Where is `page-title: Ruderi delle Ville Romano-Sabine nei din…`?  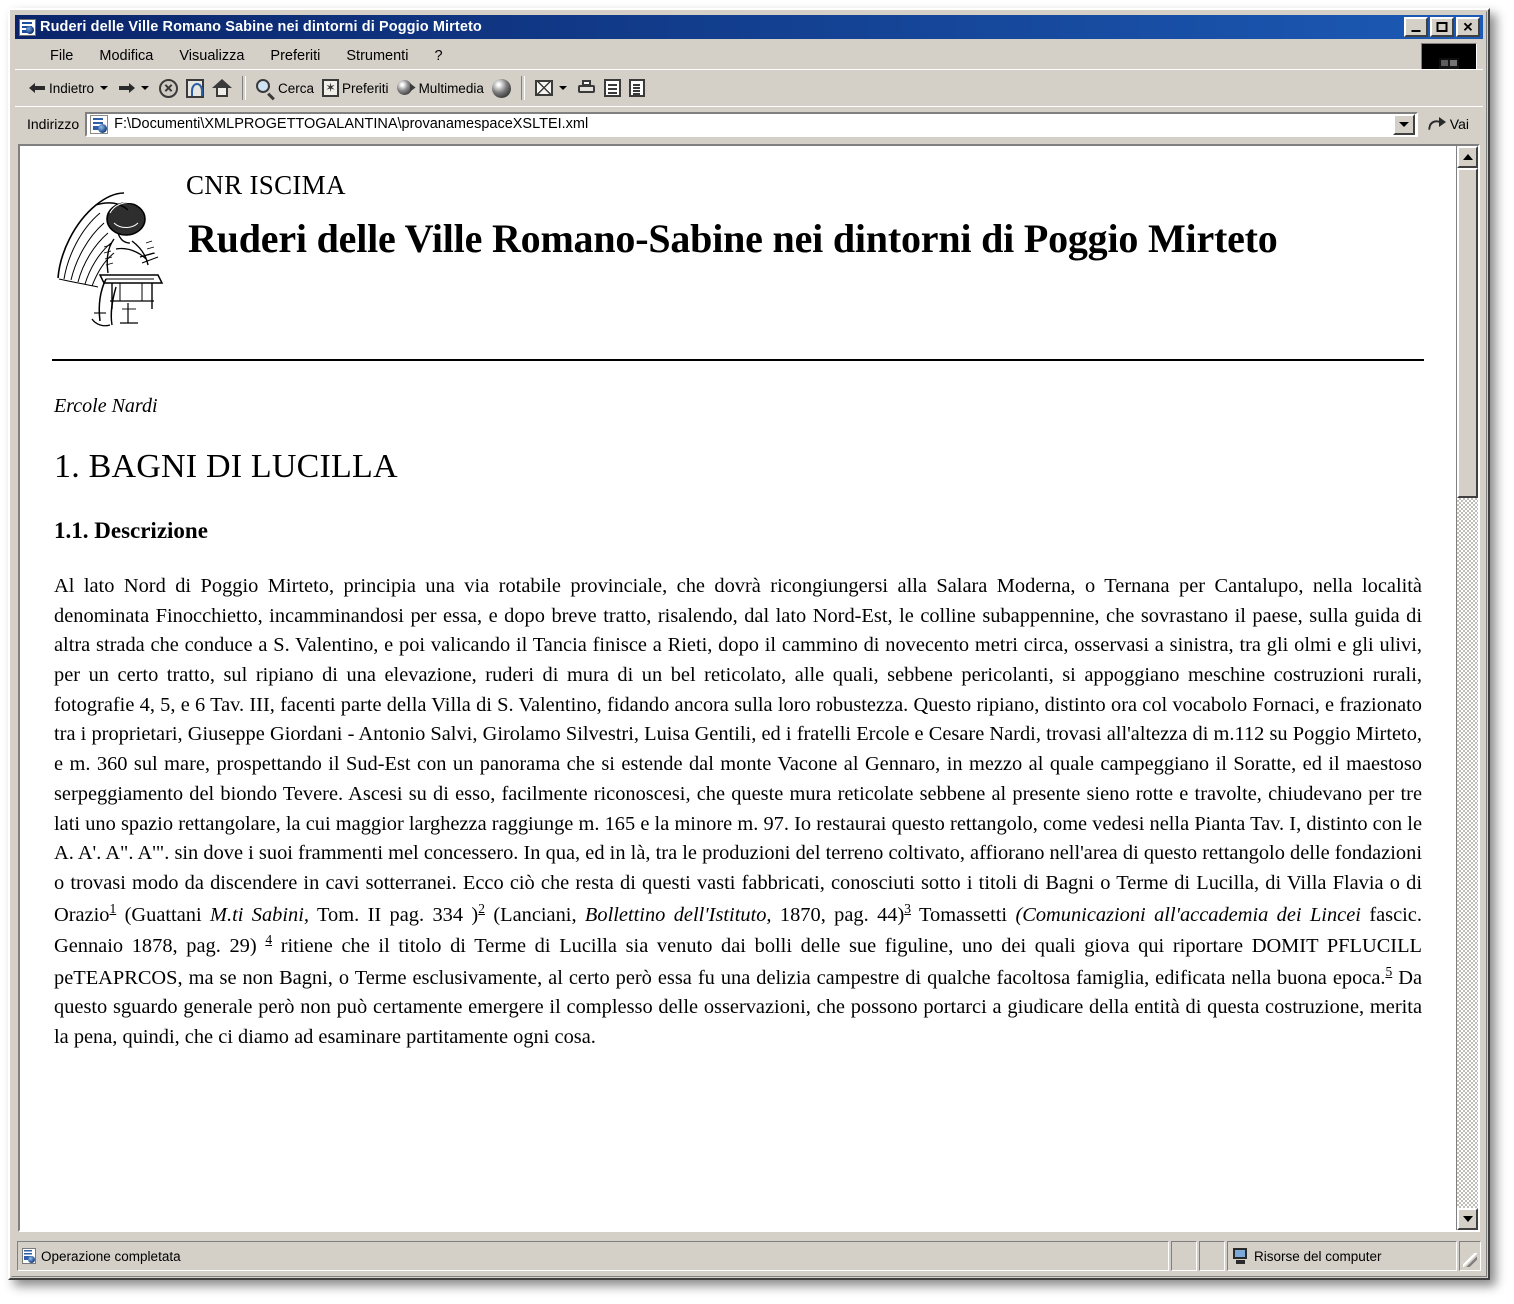
page-title: Ruderi delle Ville Romano-Sabine nei din… is located at coordinates (733, 238).